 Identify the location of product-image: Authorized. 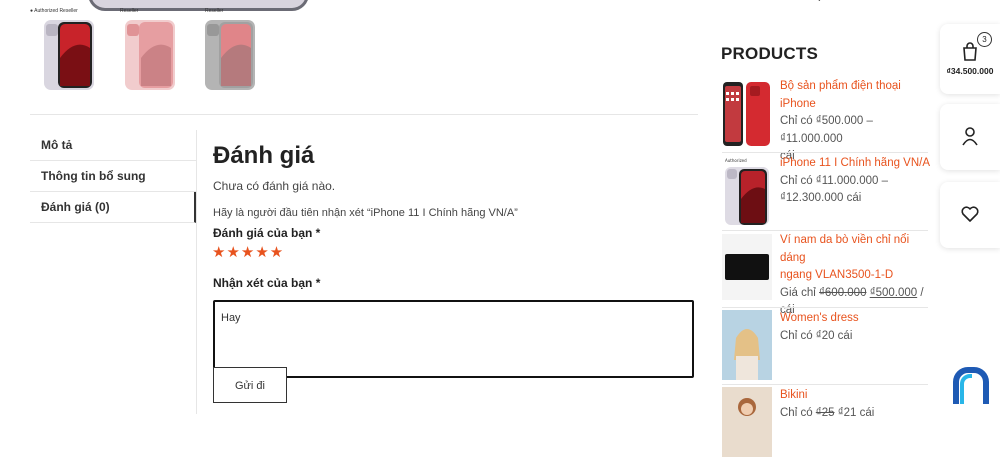
(747, 190).